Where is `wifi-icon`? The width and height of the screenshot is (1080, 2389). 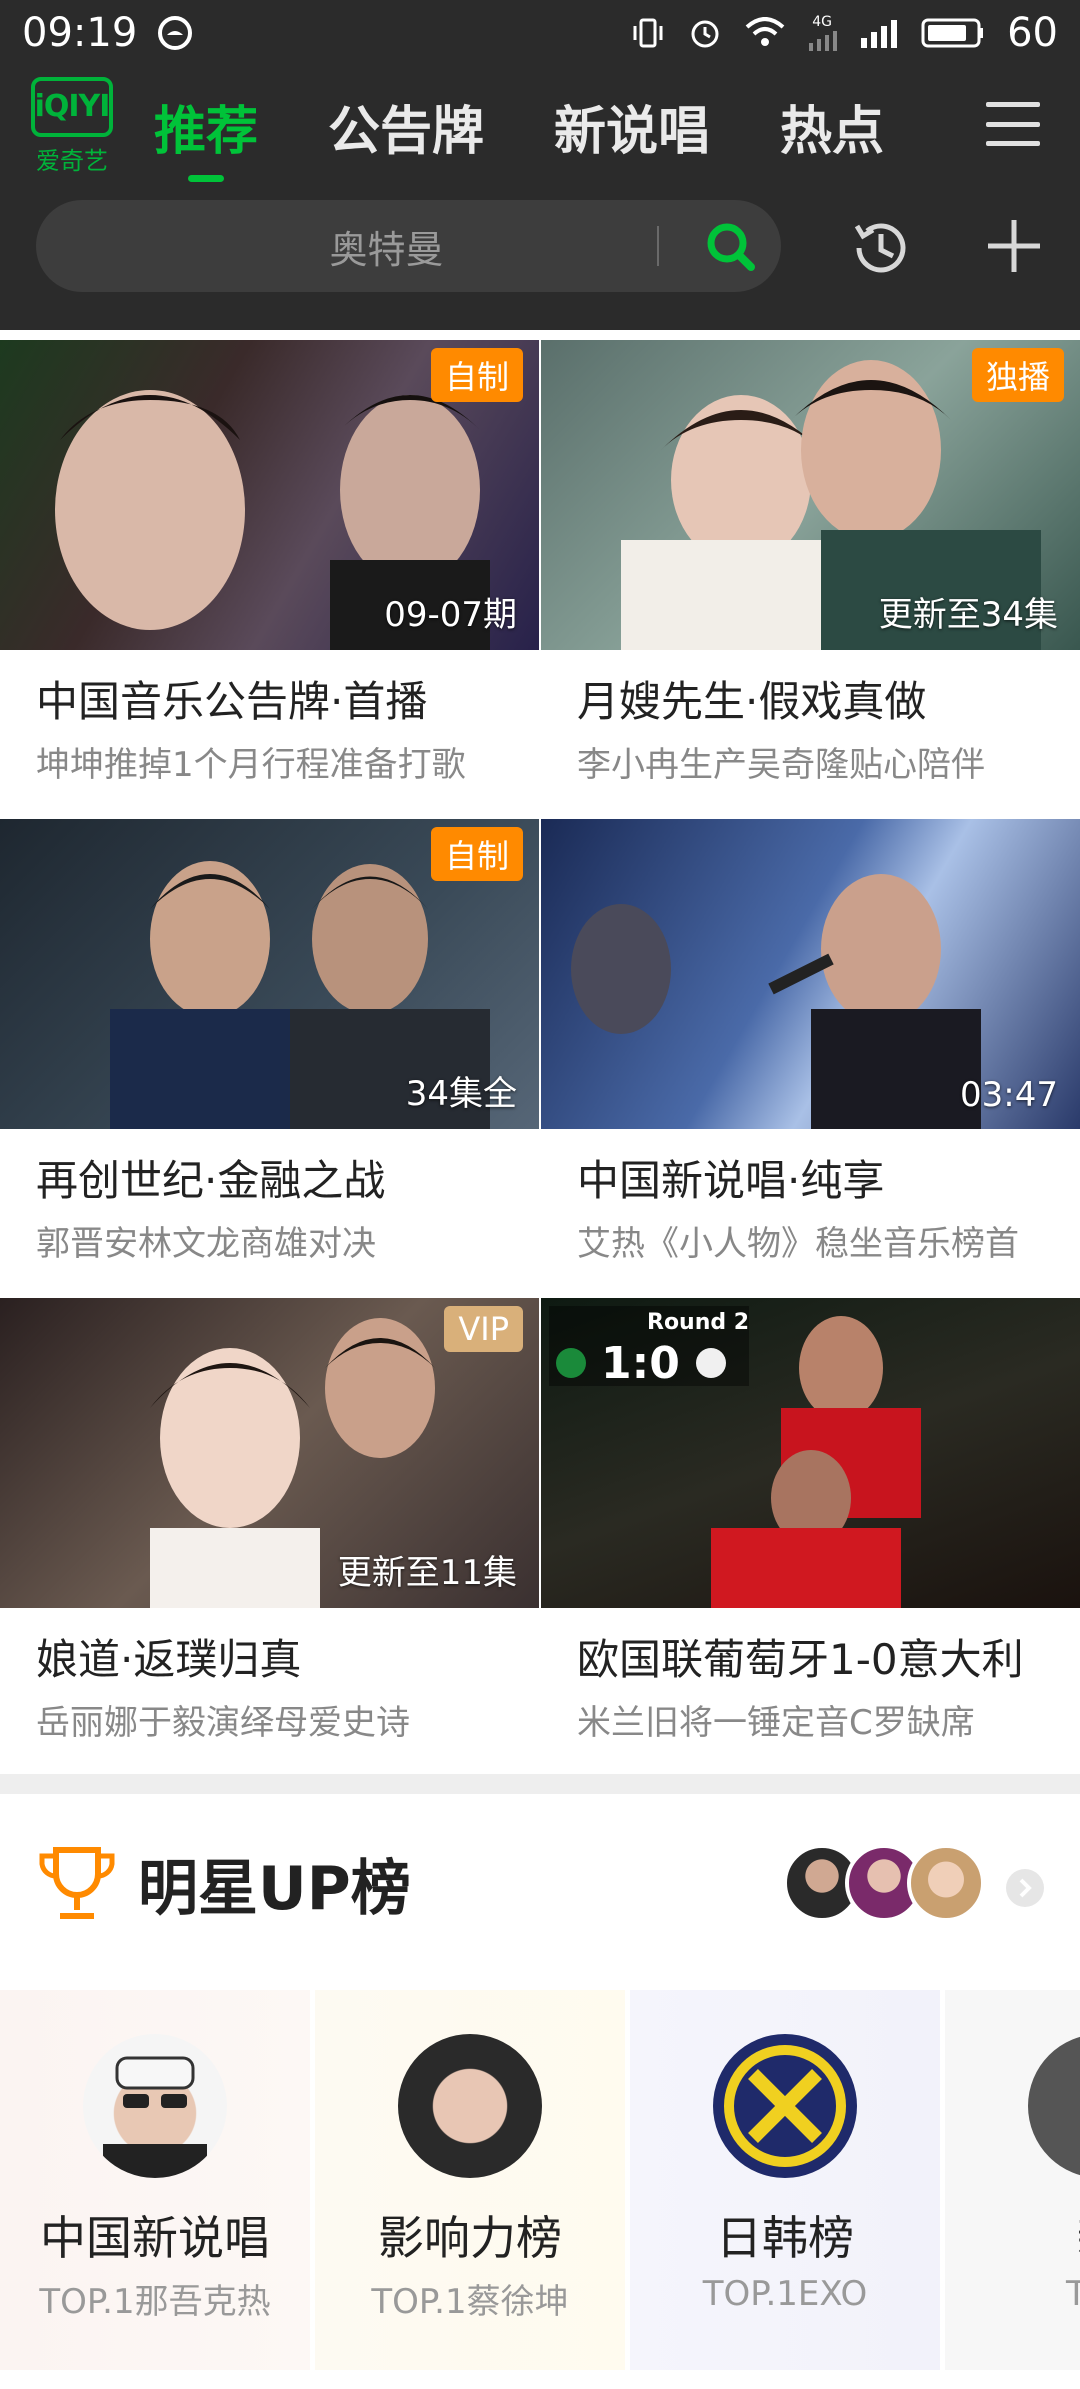
wifi-icon is located at coordinates (765, 33).